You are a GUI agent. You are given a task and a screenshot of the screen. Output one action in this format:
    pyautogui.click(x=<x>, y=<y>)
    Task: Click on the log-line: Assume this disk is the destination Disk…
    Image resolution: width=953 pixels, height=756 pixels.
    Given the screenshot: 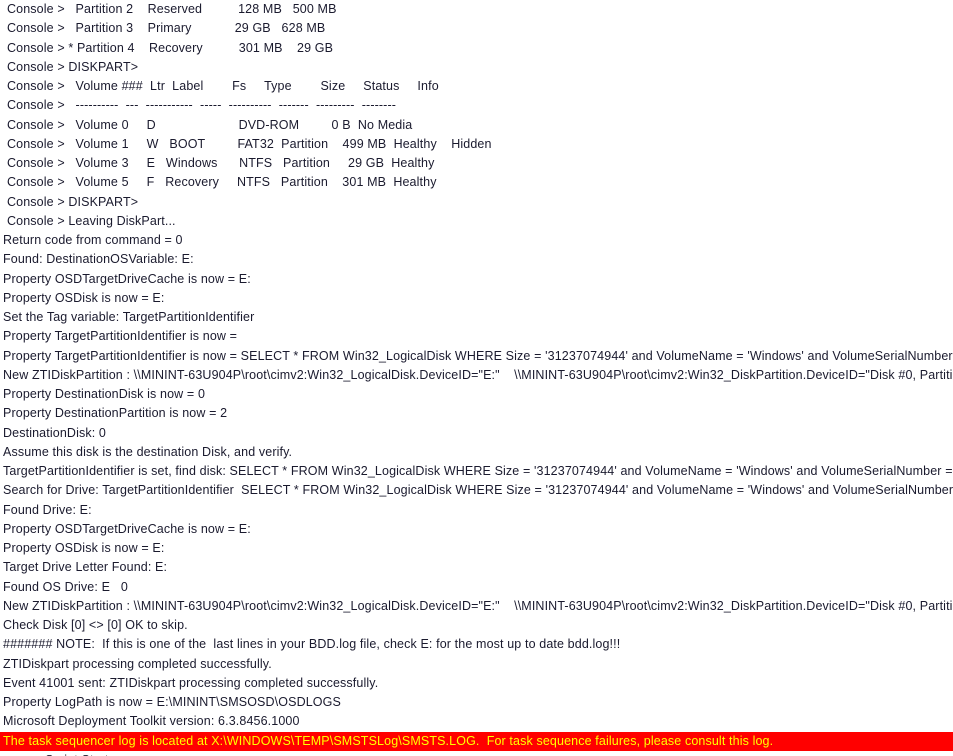 What is the action you would take?
    pyautogui.click(x=148, y=451)
    